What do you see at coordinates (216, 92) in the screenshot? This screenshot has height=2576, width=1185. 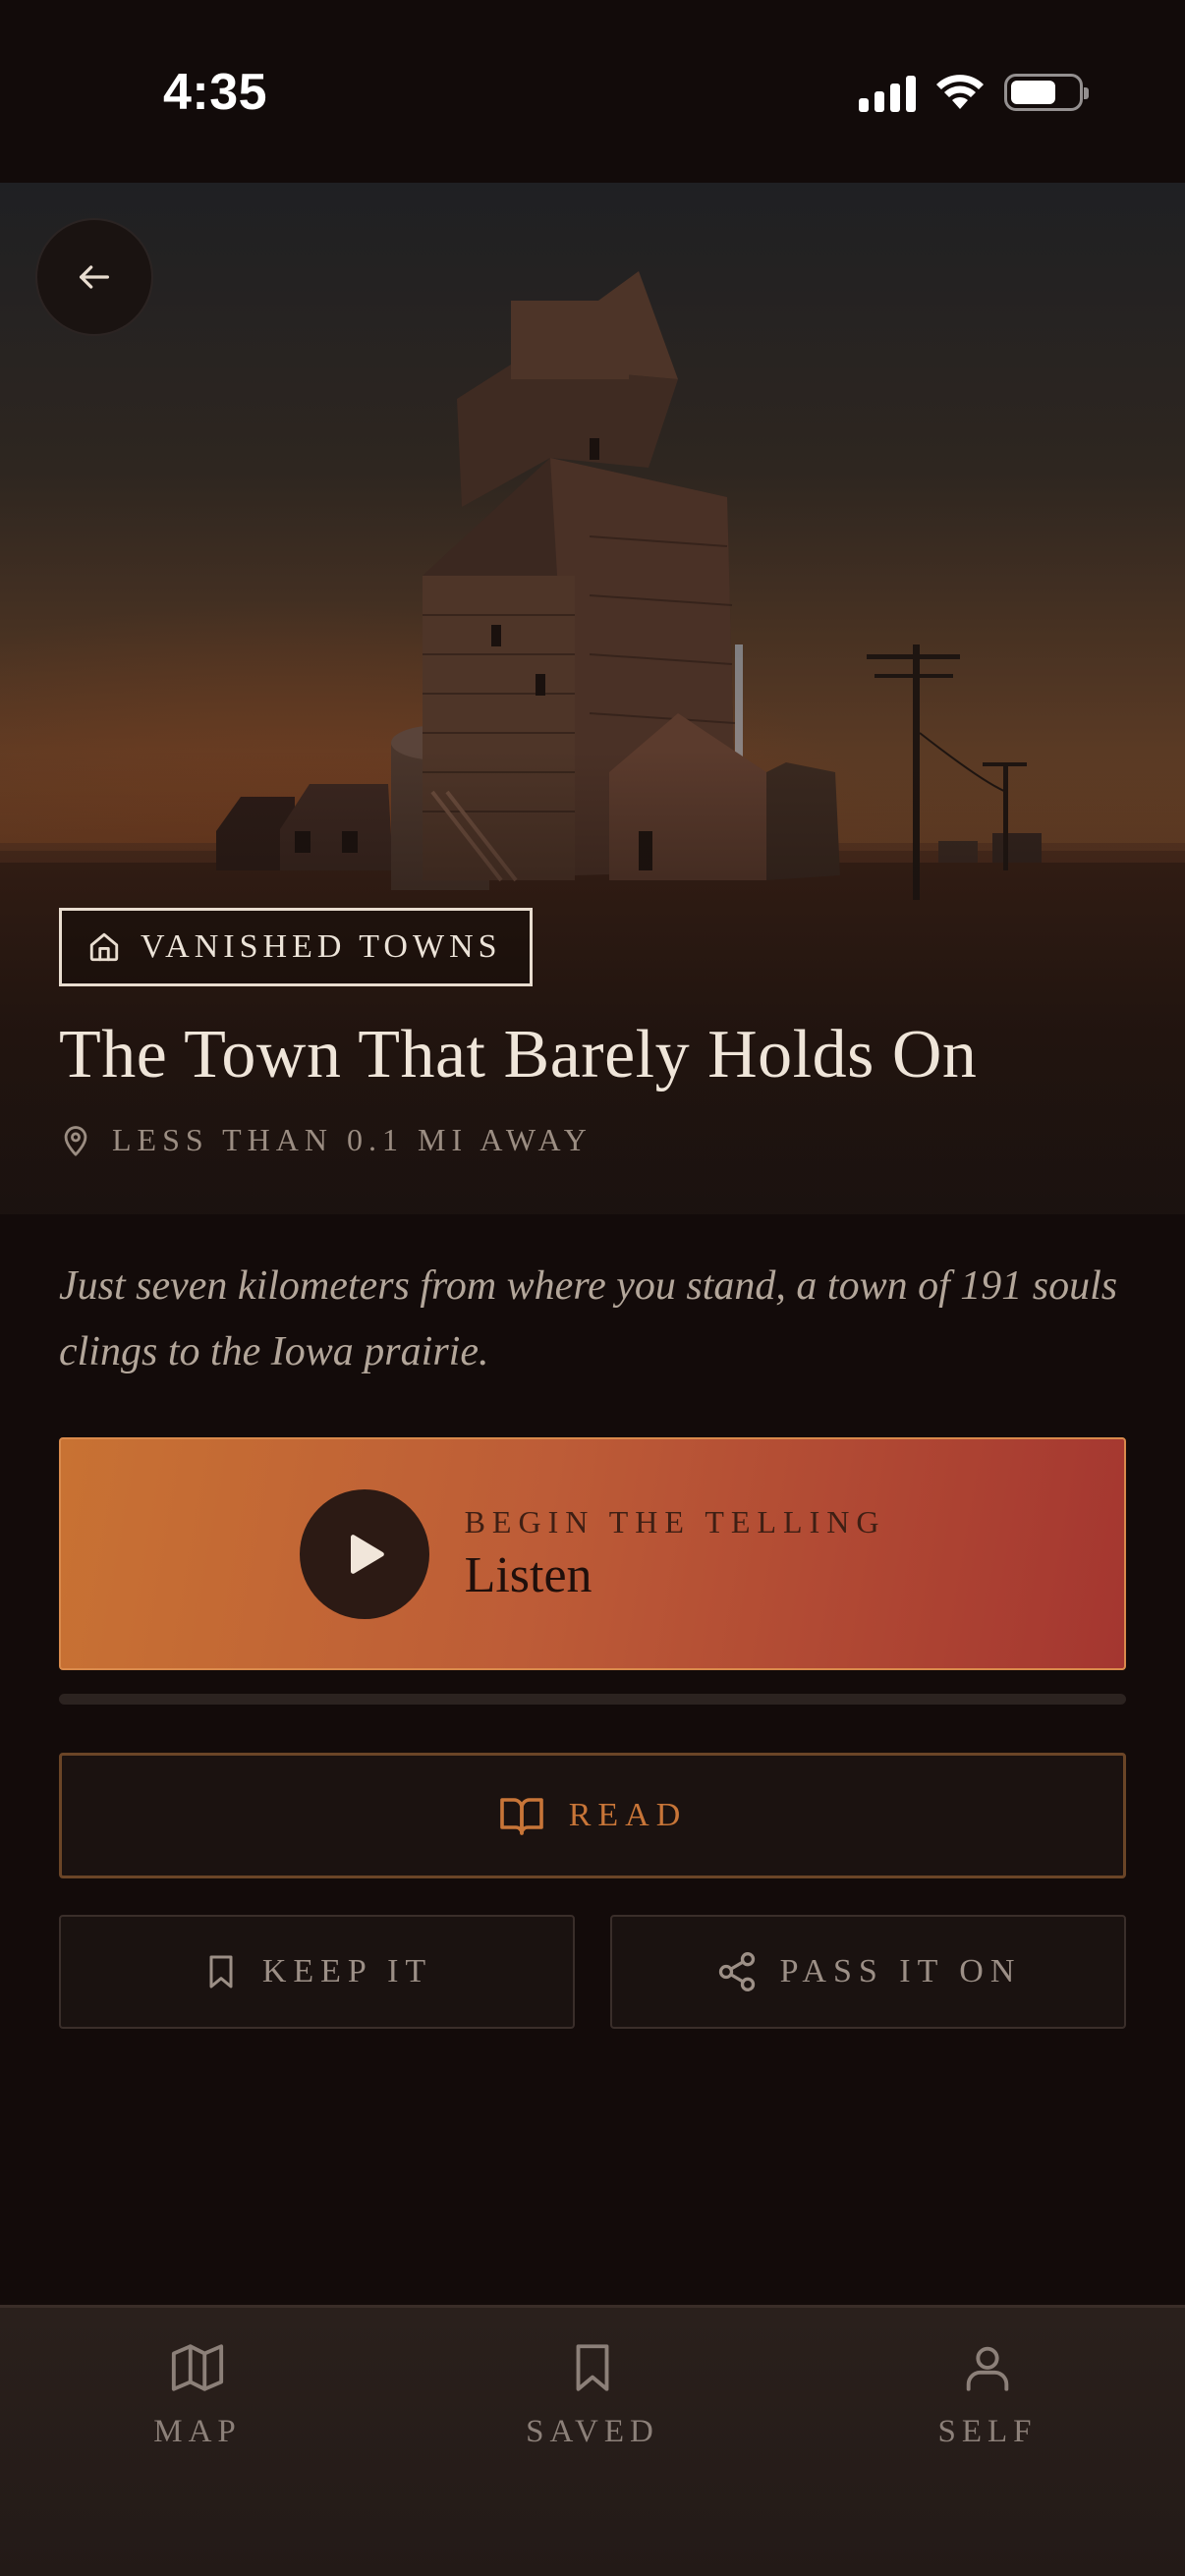 I see `status-time: 4:35` at bounding box center [216, 92].